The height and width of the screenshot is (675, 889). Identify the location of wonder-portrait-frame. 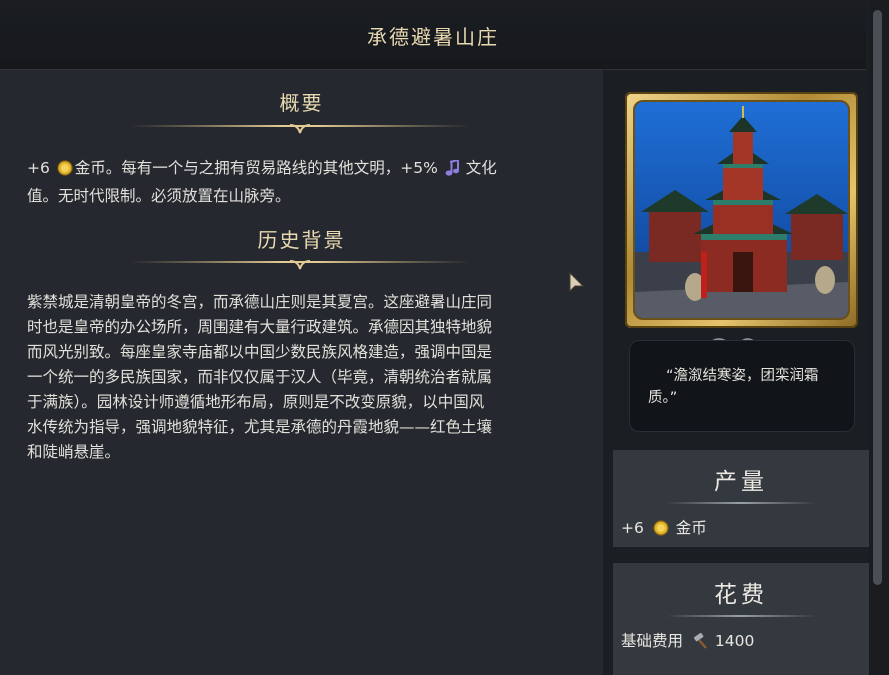
(741, 210).